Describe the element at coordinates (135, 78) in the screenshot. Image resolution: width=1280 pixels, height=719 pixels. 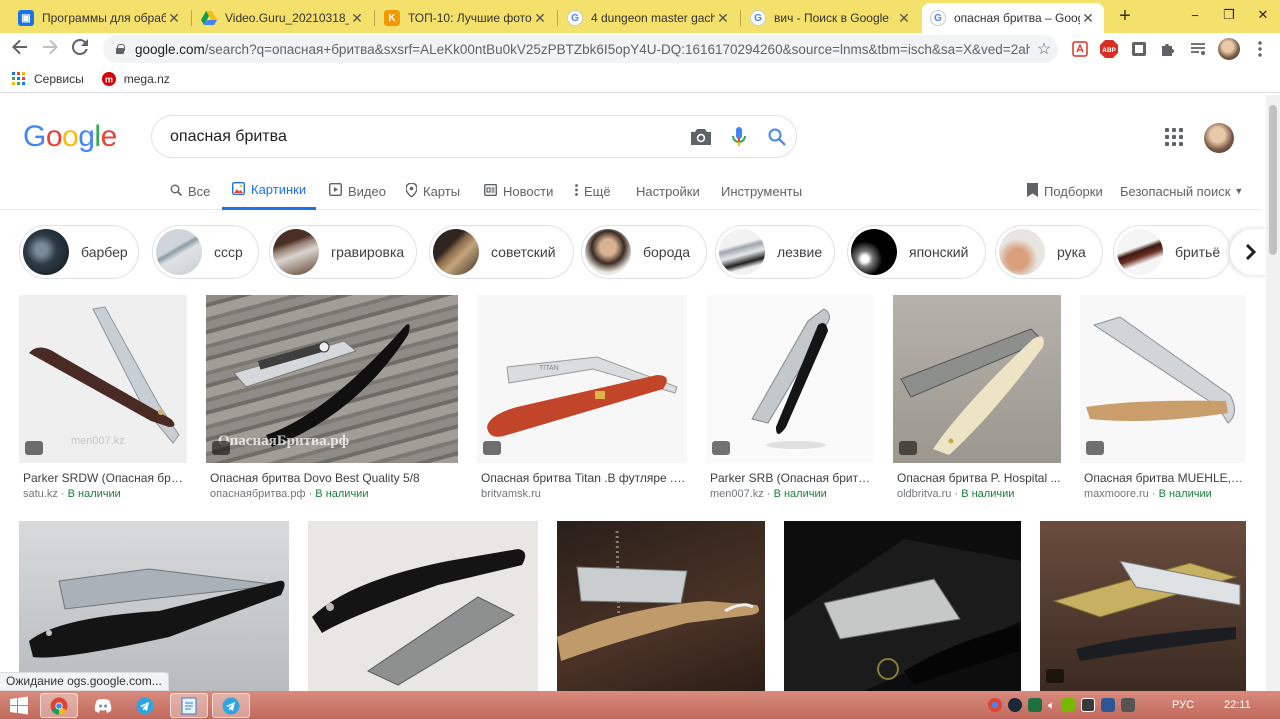
I see `bookmark-mega: m mega.nz` at that location.